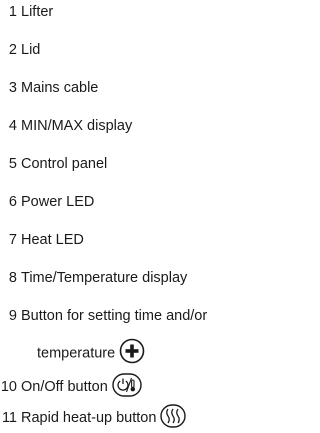 The height and width of the screenshot is (433, 320). I want to click on item-number: 9, so click(12, 316).